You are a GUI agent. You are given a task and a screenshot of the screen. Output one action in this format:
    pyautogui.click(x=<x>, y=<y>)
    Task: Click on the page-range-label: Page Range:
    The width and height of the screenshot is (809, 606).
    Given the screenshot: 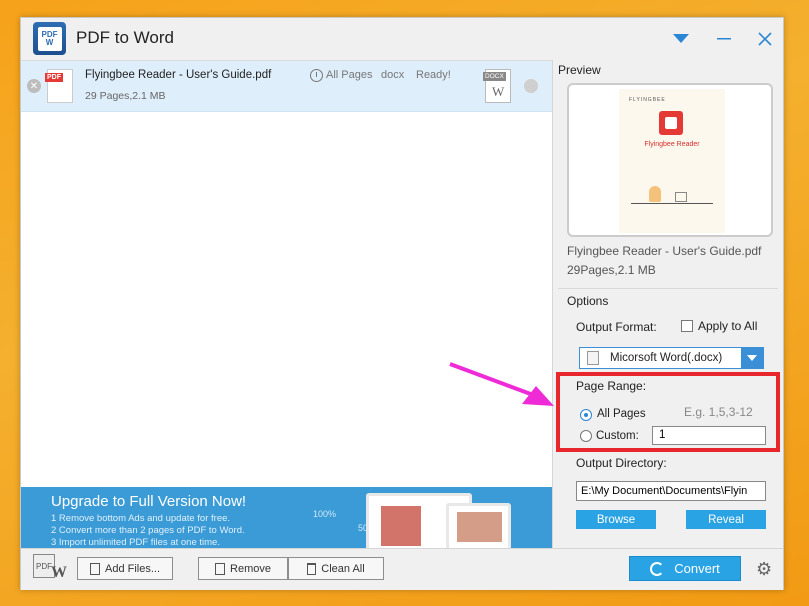 What is the action you would take?
    pyautogui.click(x=611, y=386)
    